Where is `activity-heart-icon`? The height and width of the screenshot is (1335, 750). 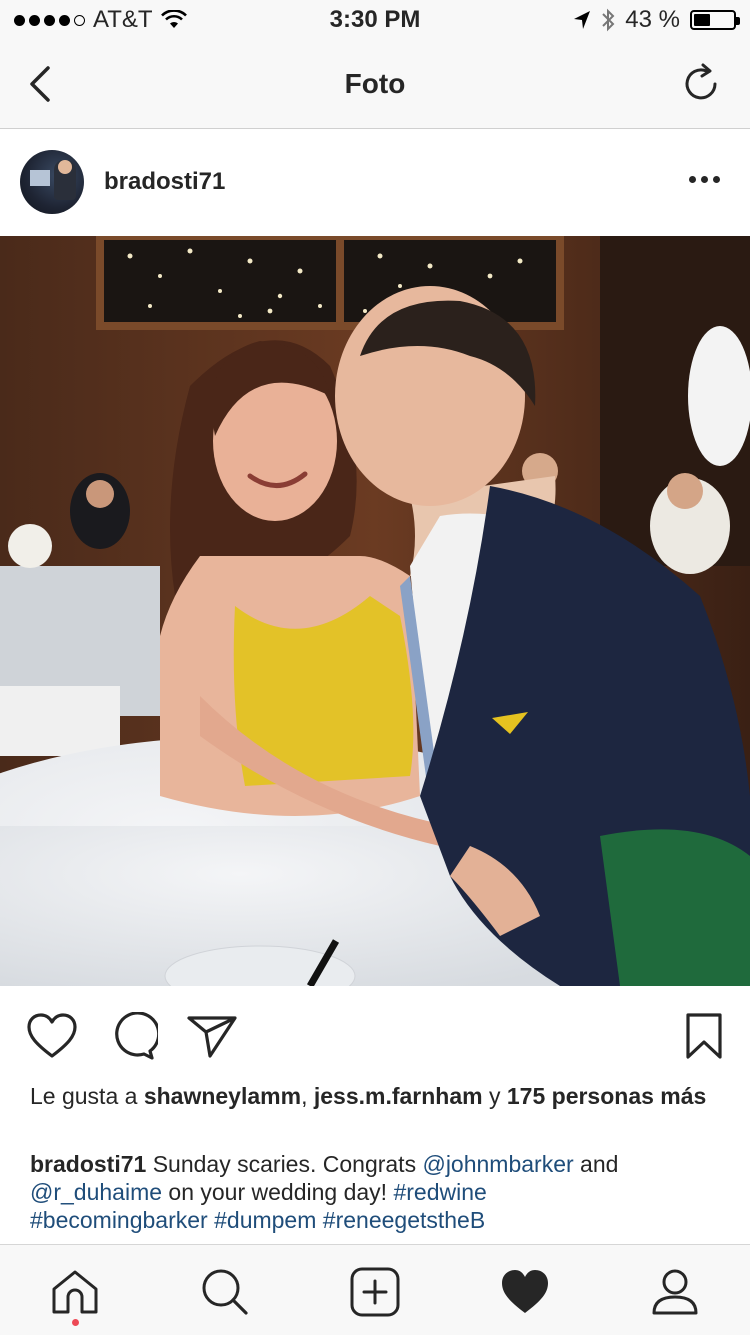 activity-heart-icon is located at coordinates (525, 1291).